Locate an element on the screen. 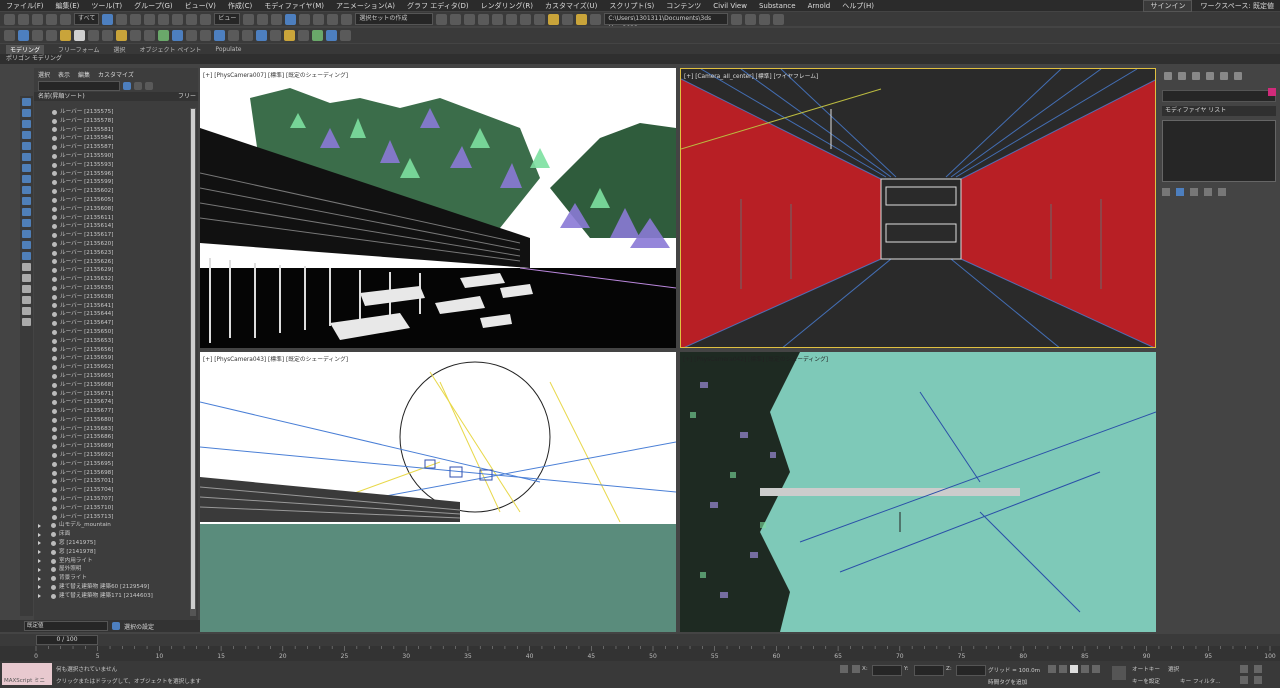  tree-item: ルーバー [2135590] is located at coordinates (112, 156).